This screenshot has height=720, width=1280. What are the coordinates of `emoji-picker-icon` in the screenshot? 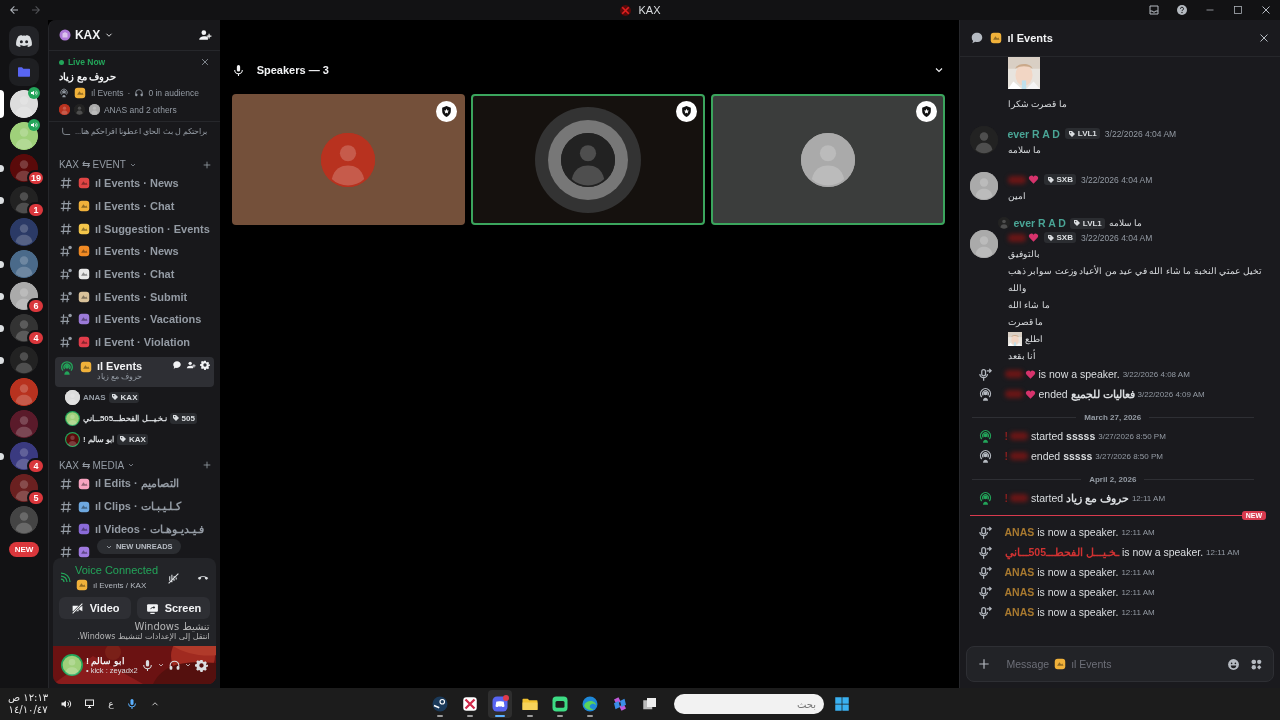 It's located at (1233, 664).